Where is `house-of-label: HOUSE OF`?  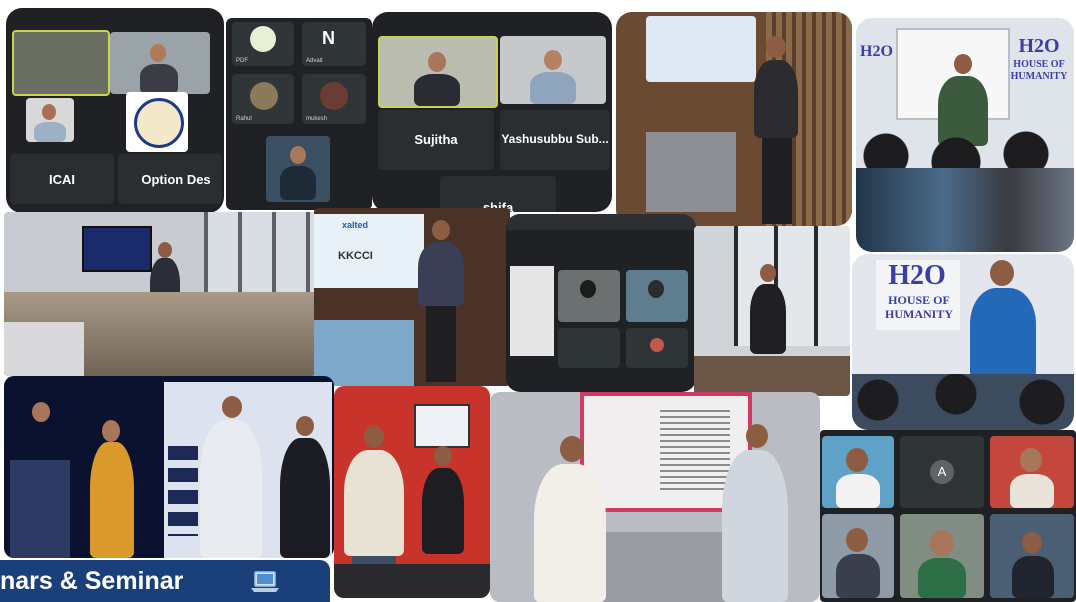
house-of-label: HOUSE OF is located at coordinates (1039, 64).